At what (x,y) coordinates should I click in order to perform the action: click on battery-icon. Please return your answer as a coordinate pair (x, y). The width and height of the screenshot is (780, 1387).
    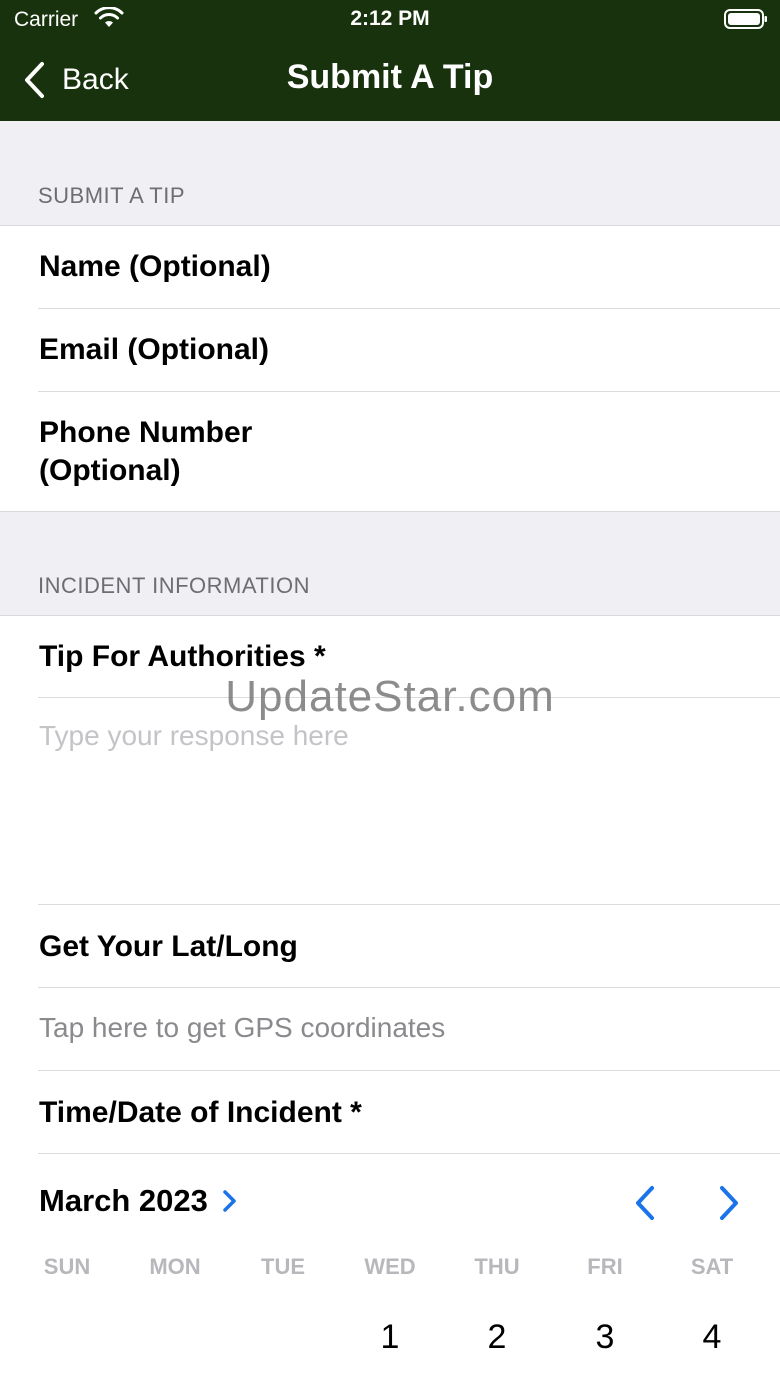
    Looking at the image, I should click on (745, 19).